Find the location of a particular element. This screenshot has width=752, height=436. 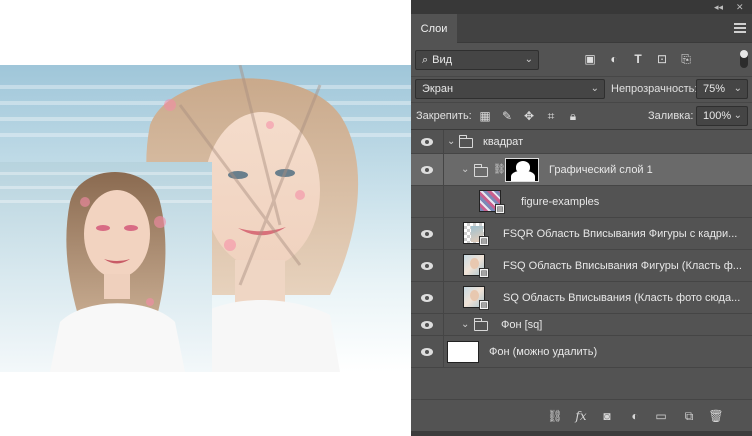

blend-mode-select: Экран ⌄ is located at coordinates (510, 89).